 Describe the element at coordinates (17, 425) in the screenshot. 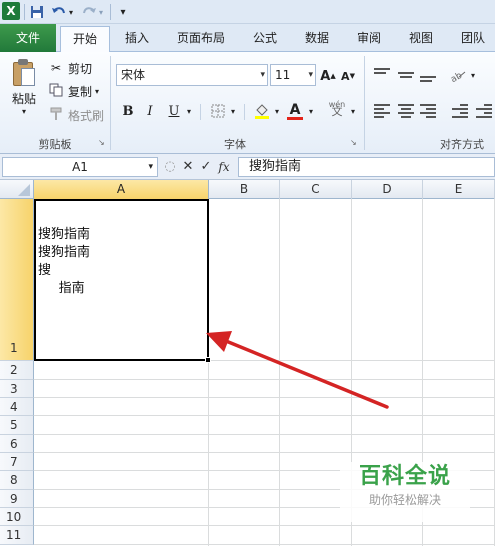

I see `row-header: 5` at that location.